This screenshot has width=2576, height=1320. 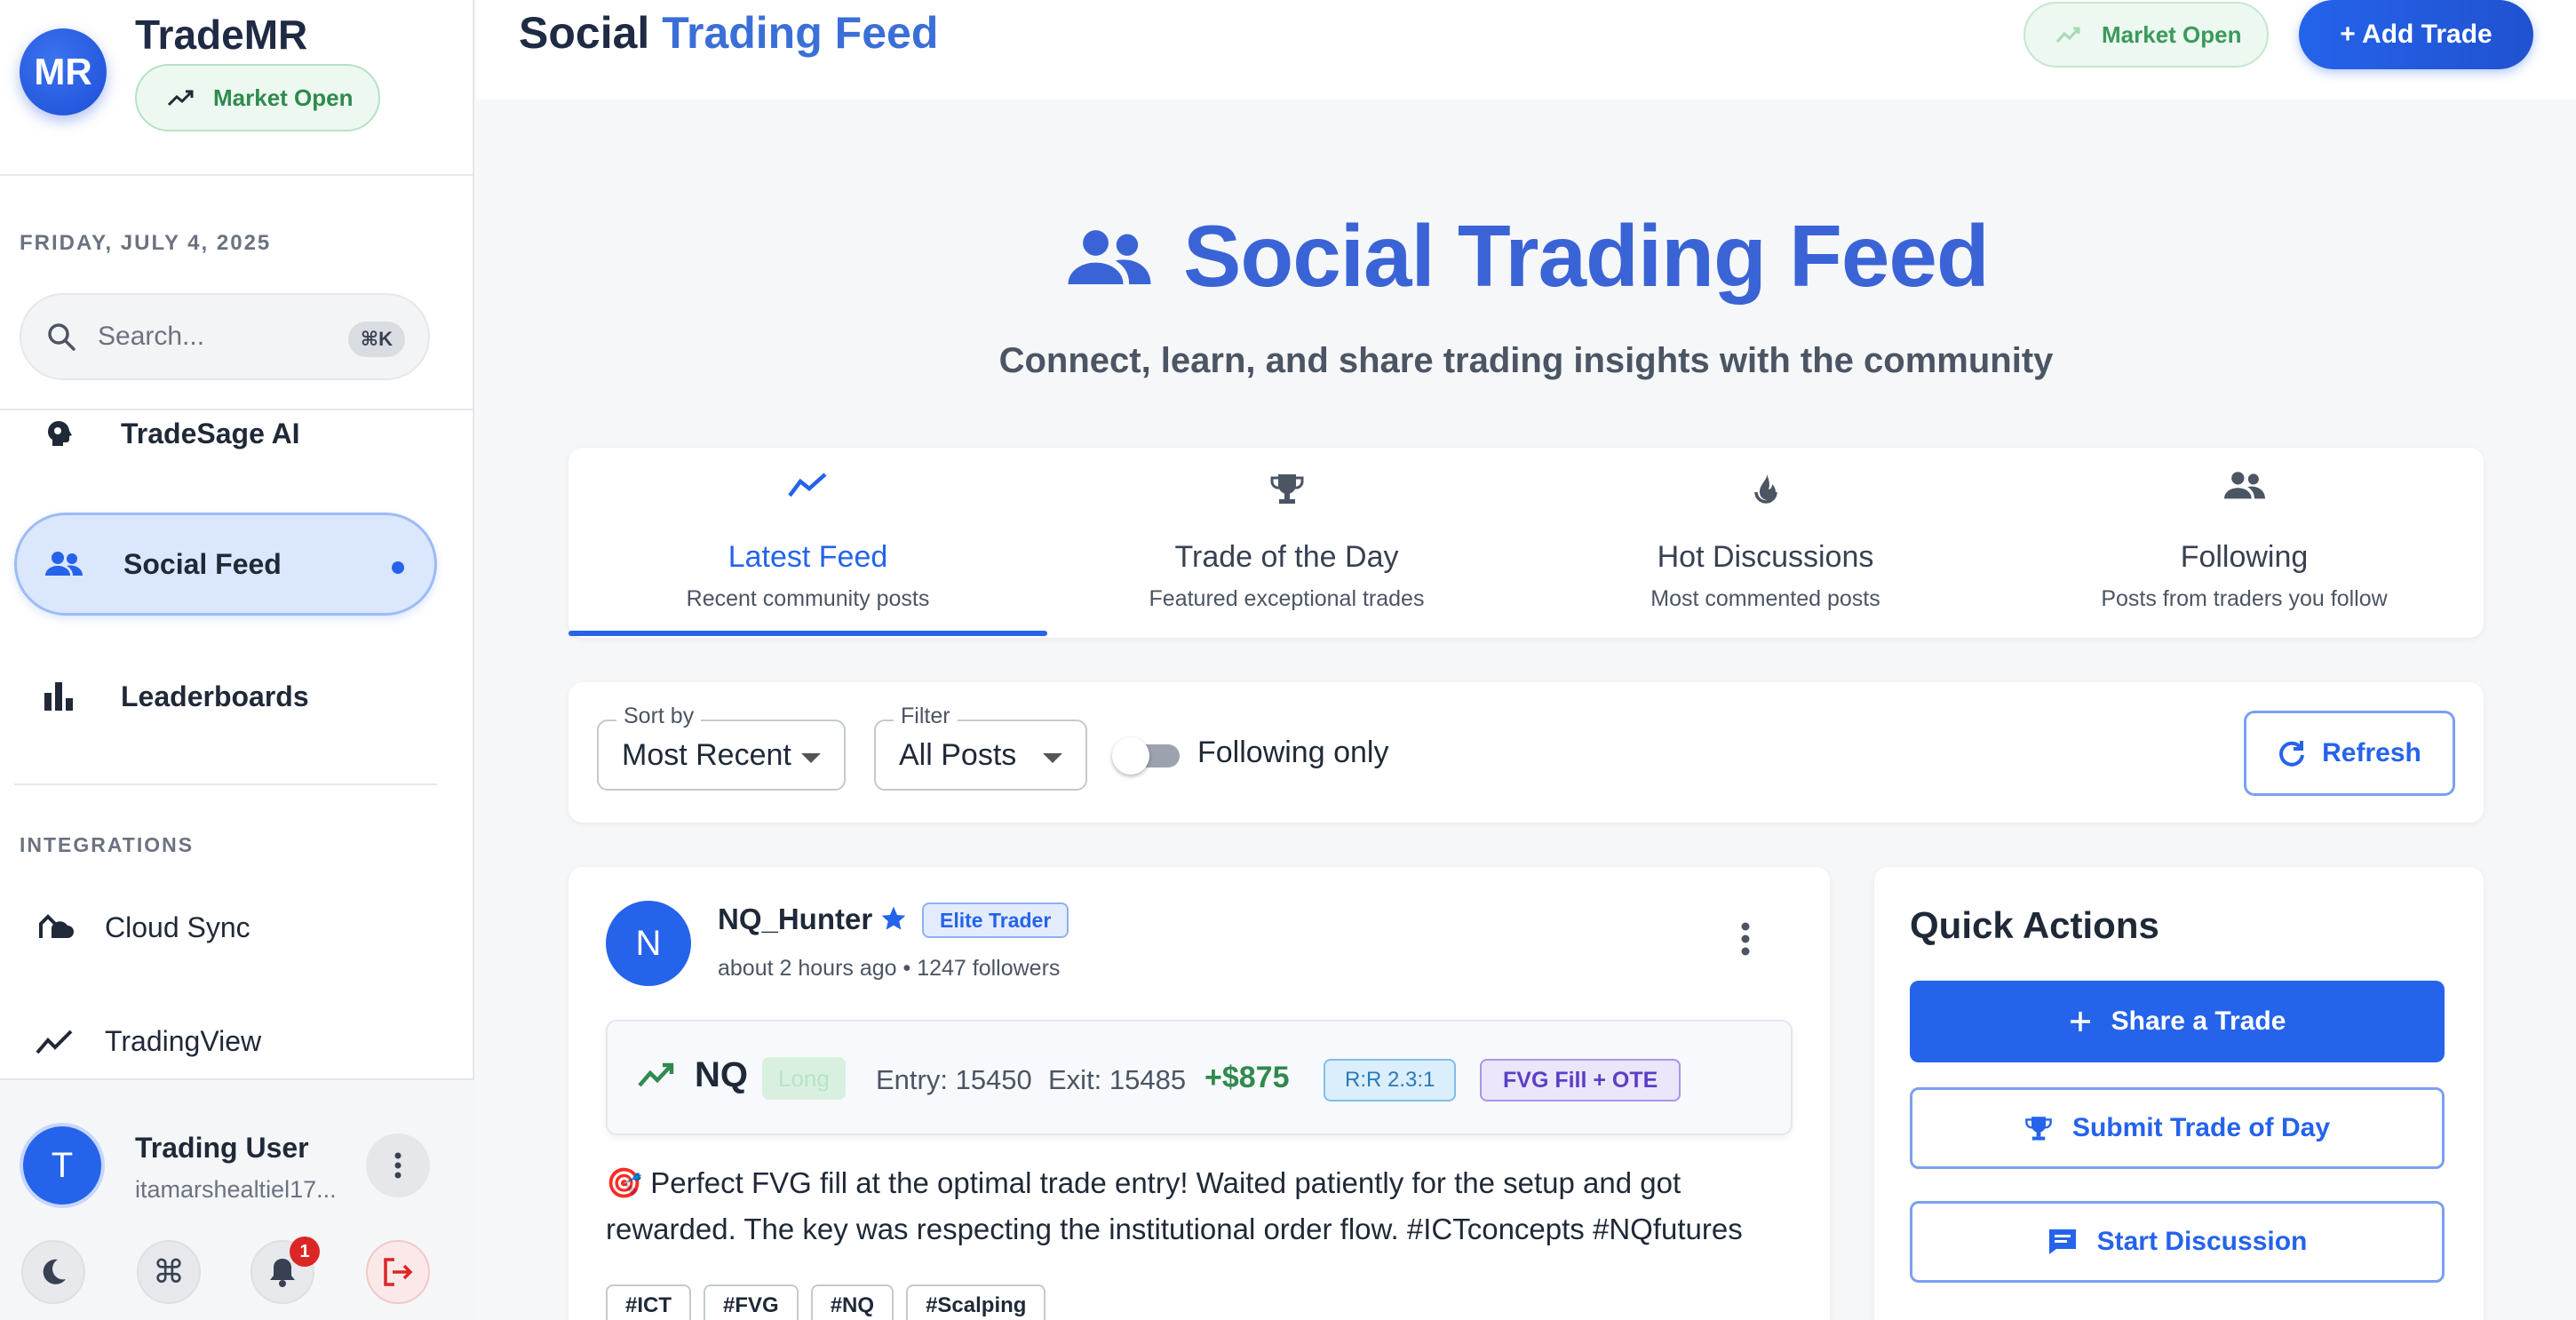 I want to click on tab-description: Posts from traders you follow, so click(x=2244, y=598).